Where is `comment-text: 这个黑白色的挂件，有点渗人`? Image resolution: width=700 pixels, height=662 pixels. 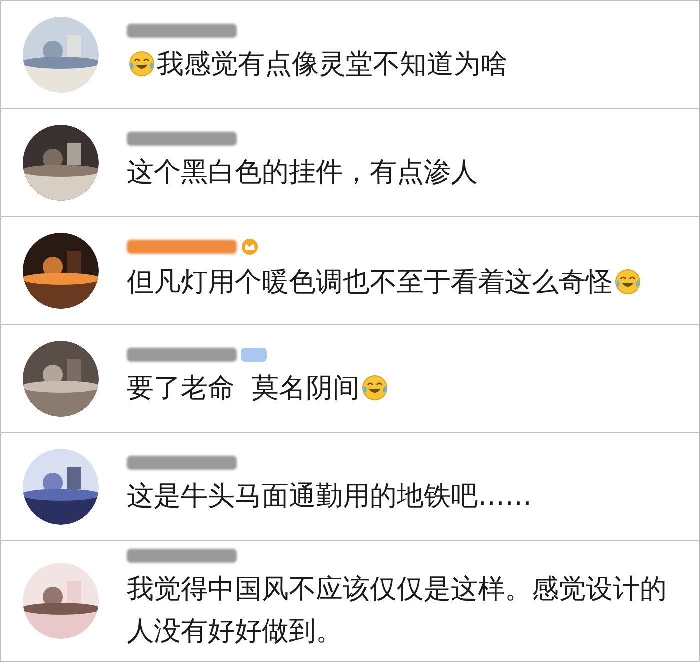
comment-text: 这个黑白色的挂件，有点渗人 is located at coordinates (302, 172).